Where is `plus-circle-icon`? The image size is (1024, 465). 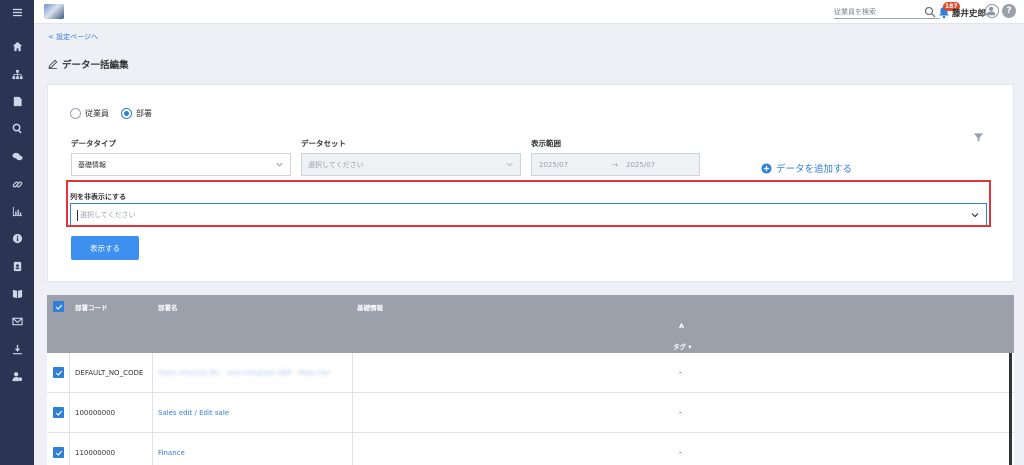 plus-circle-icon is located at coordinates (766, 168).